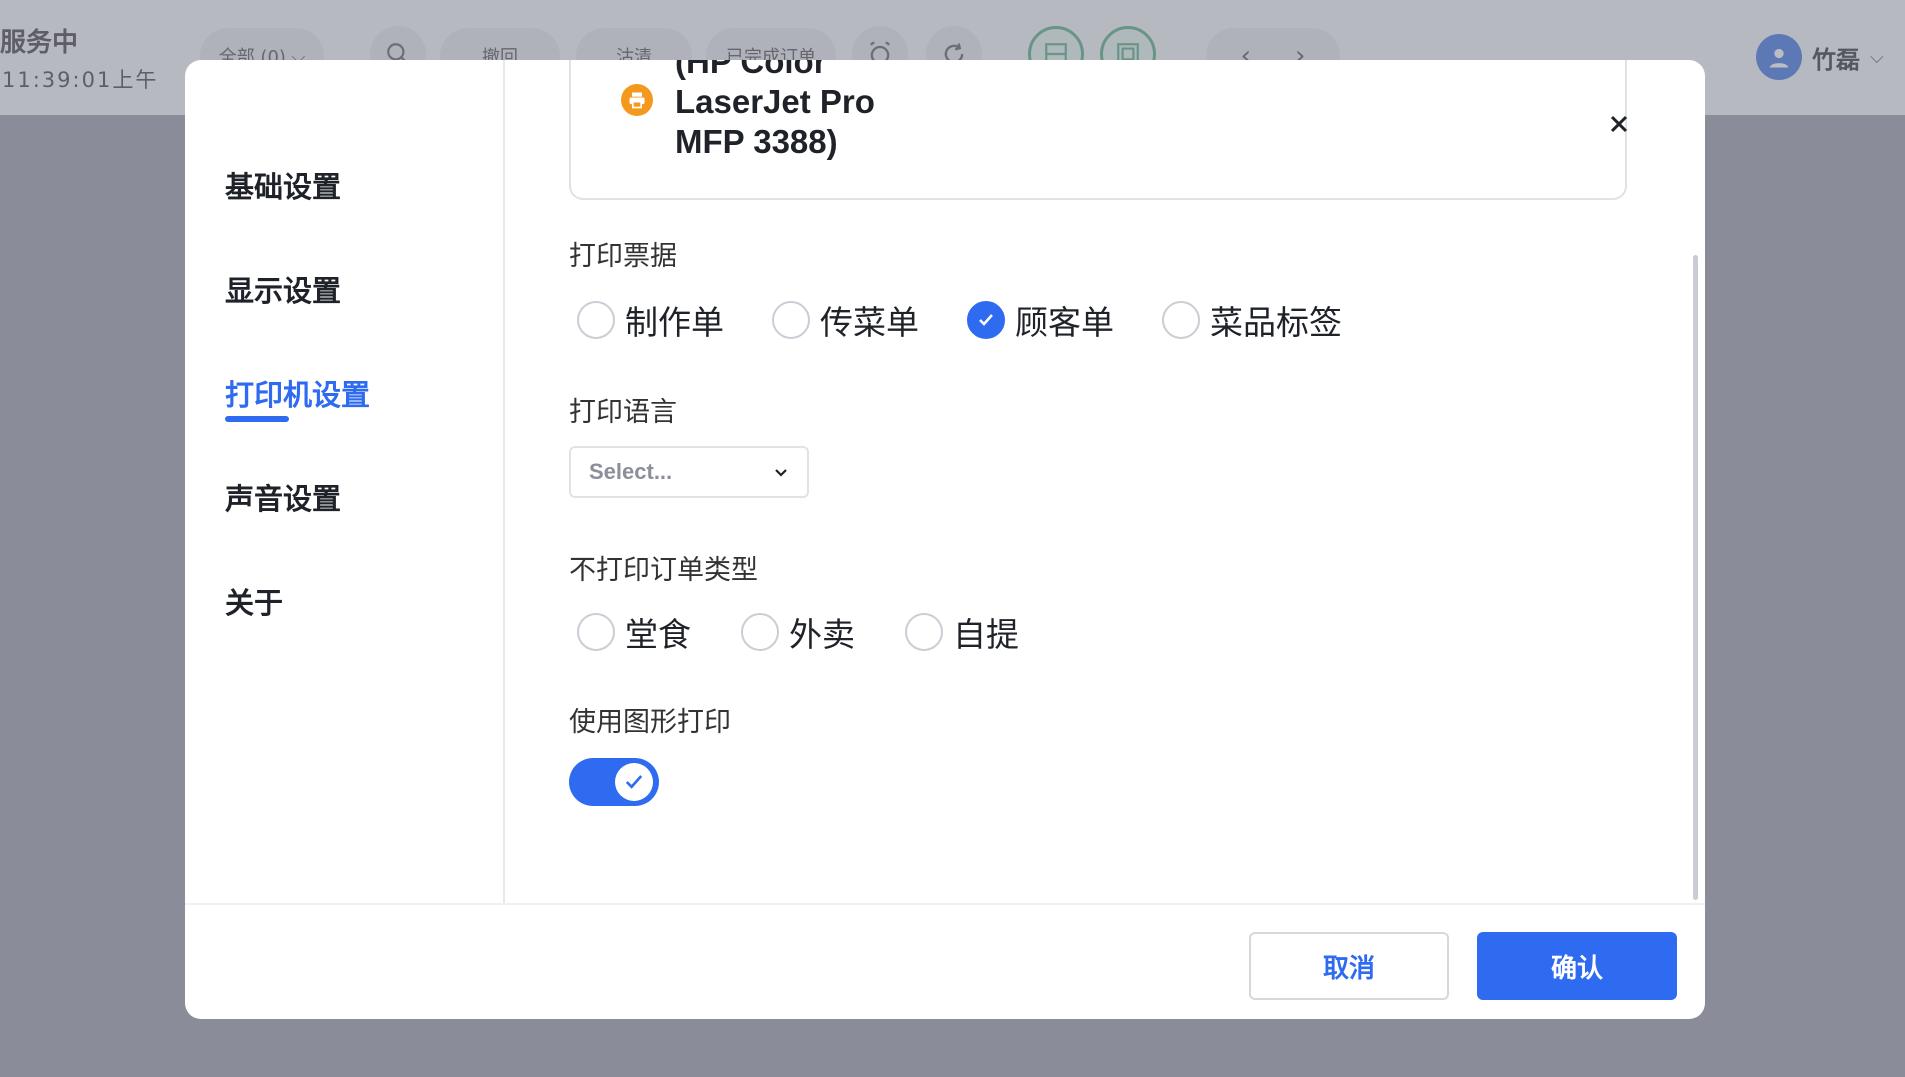  I want to click on order-type-pickup: 自提, so click(962, 632).